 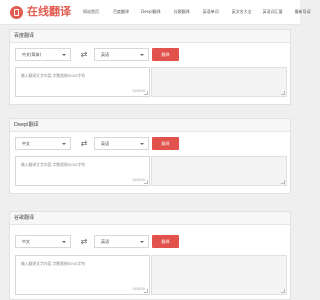 I want to click on nav-item-latest: 最新导读, so click(x=303, y=13).